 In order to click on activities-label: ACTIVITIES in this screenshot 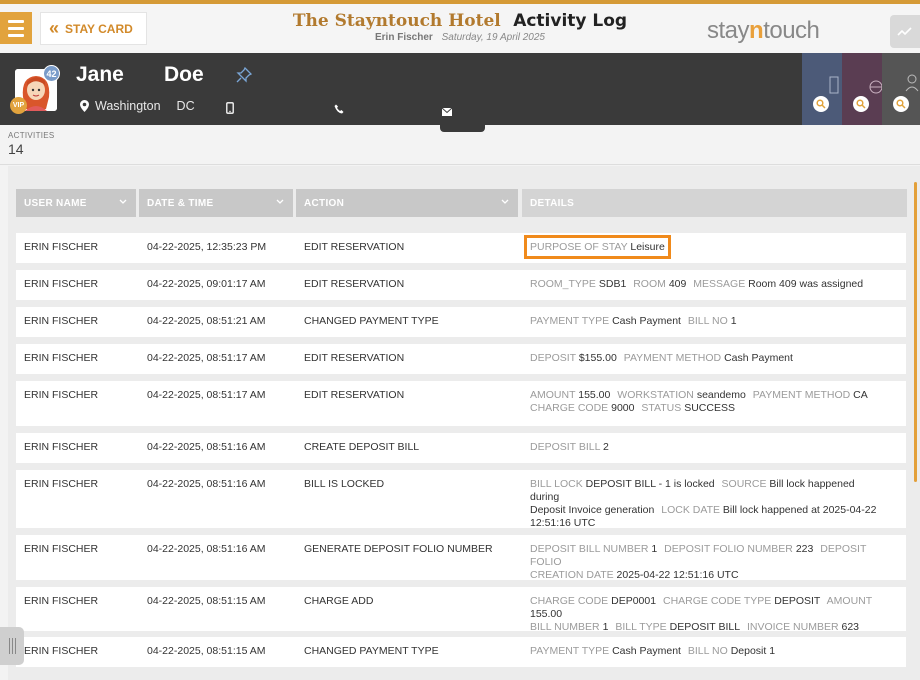, I will do `click(31, 135)`.